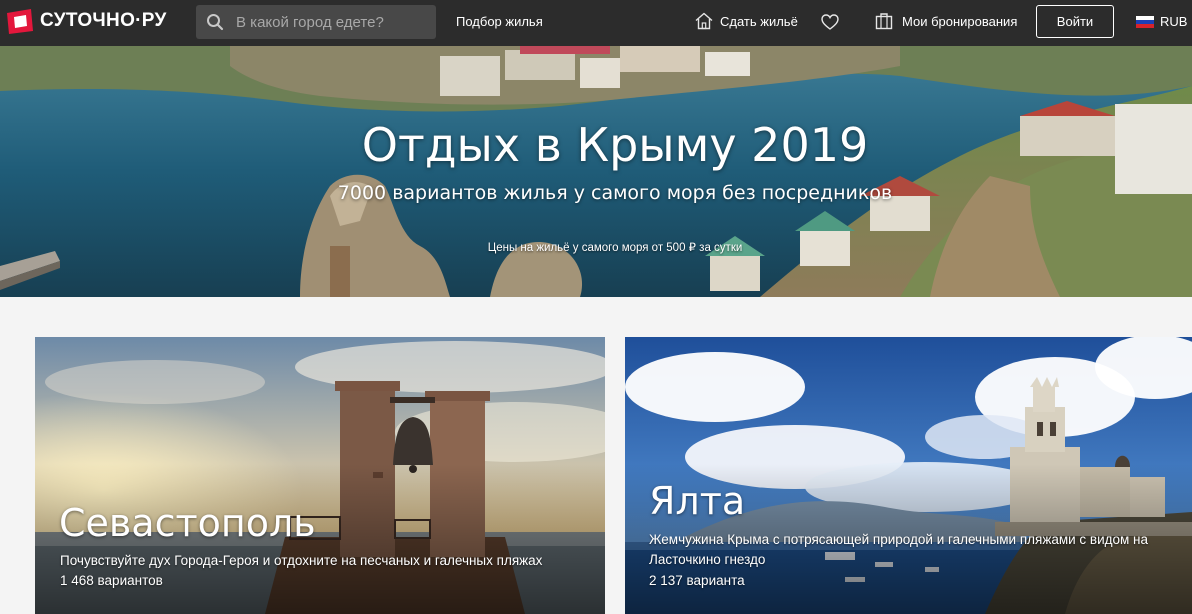  What do you see at coordinates (111, 580) in the screenshot?
I see `card-count: 1 468 вариантов` at bounding box center [111, 580].